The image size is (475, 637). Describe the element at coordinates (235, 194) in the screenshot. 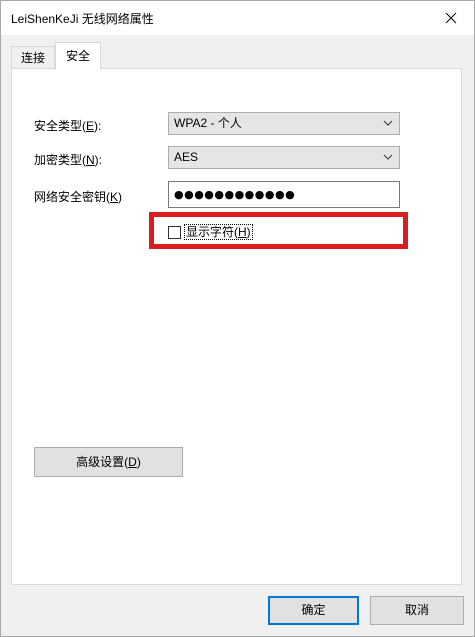

I see `network-key-masked-value: ●●●●●●●●●●●●` at that location.